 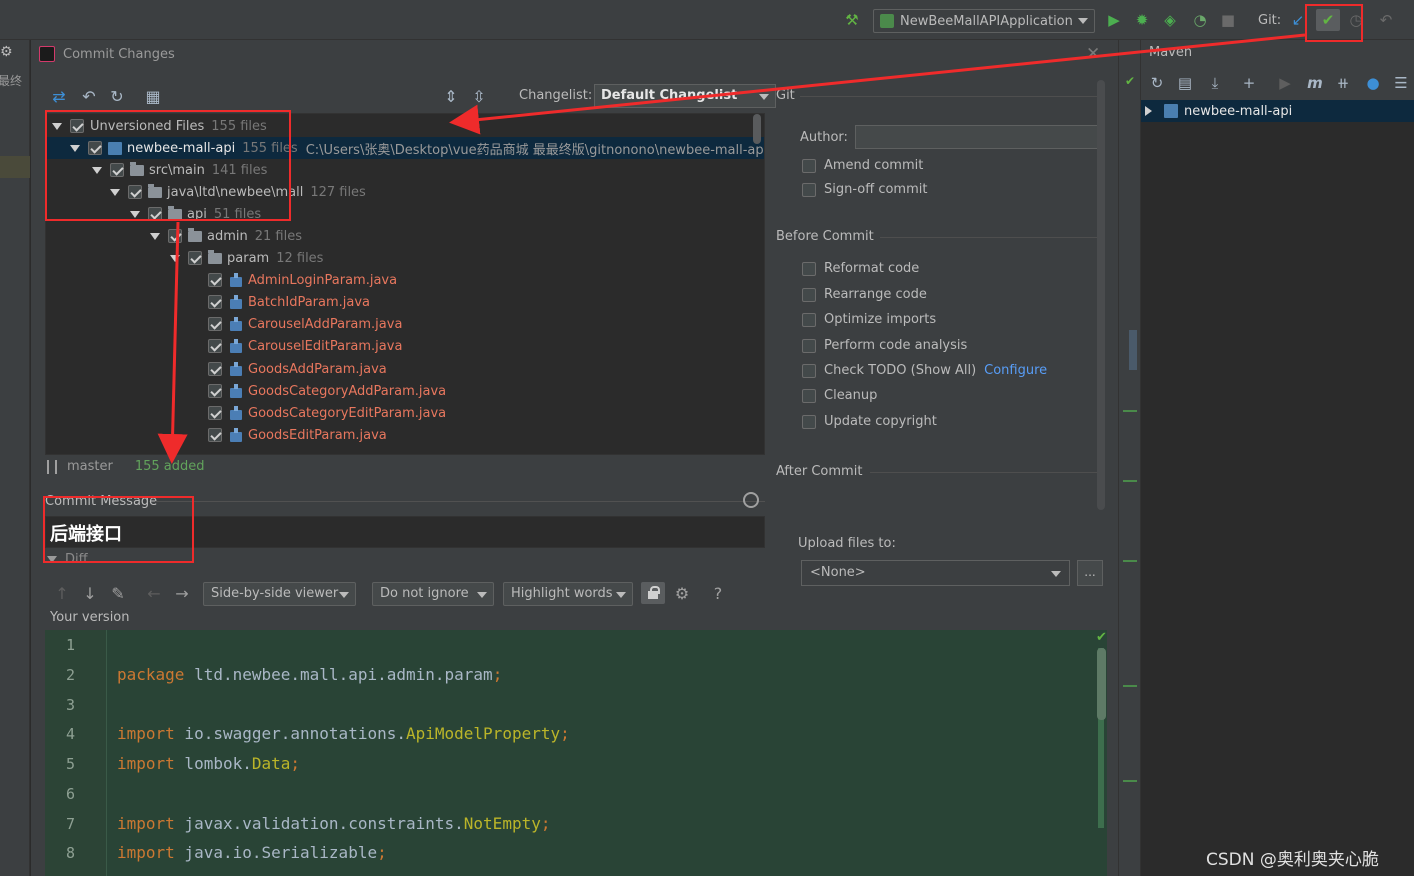 What do you see at coordinates (1292, 860) in the screenshot?
I see `watermark: CSDN @奥利奥夹心脆` at bounding box center [1292, 860].